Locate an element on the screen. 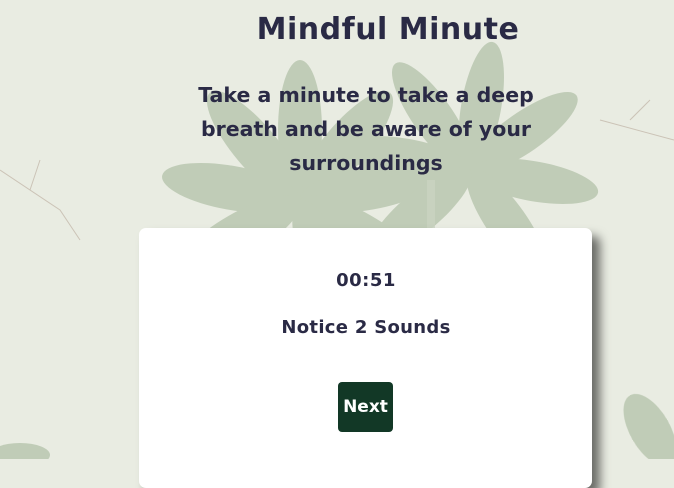  countdown-timer: 00:51 is located at coordinates (366, 280).